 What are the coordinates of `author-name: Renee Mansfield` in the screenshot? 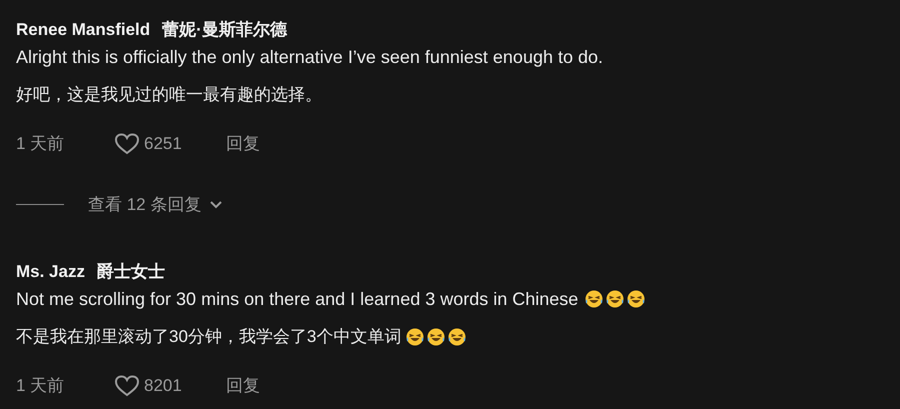 It's located at (83, 30).